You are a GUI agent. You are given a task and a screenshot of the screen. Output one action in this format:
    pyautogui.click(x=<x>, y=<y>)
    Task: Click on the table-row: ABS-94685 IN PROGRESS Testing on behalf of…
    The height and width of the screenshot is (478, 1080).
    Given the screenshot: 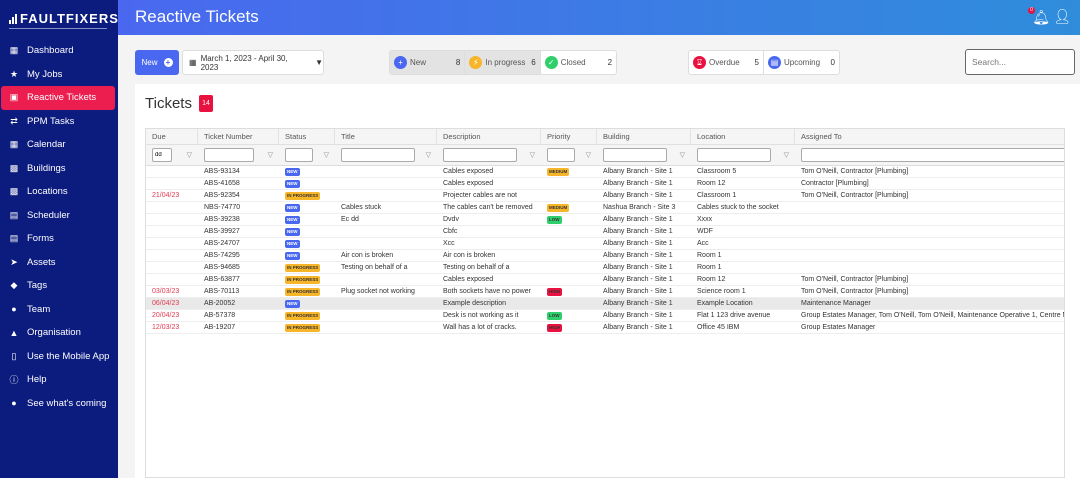 What is the action you would take?
    pyautogui.click(x=605, y=268)
    